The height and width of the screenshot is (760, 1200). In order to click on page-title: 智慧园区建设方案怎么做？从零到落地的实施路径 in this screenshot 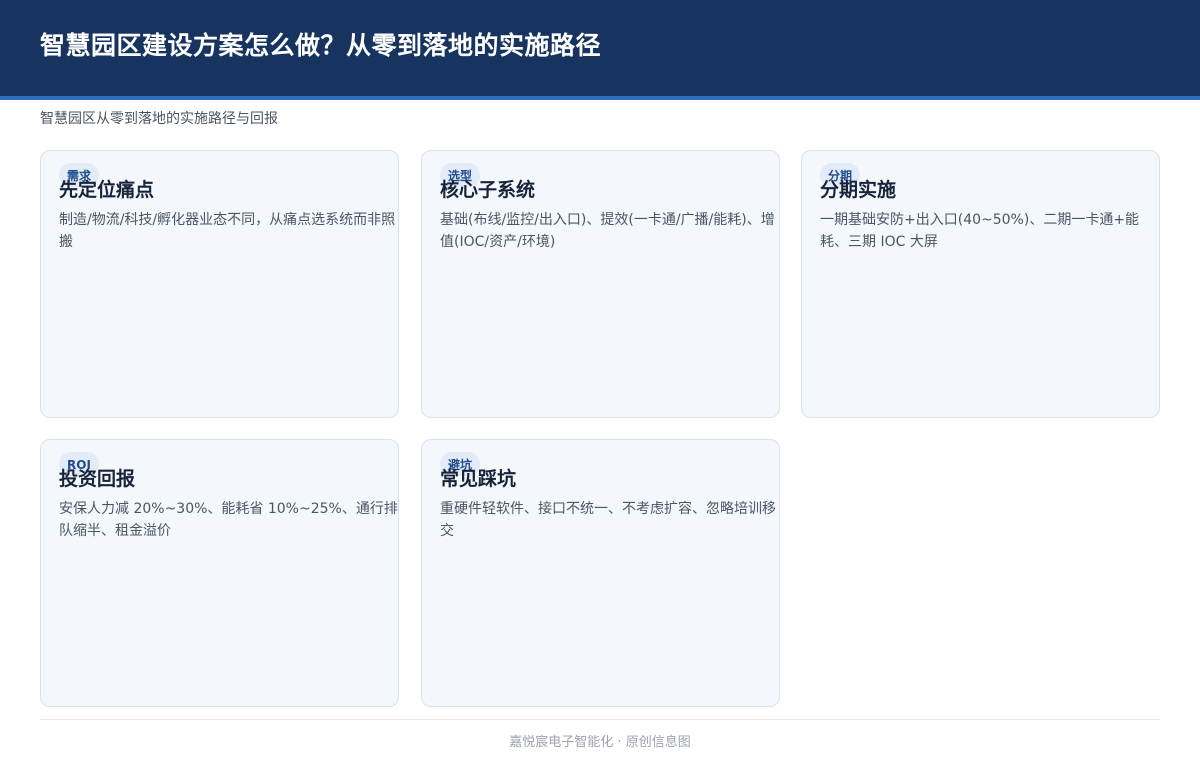, I will do `click(321, 45)`.